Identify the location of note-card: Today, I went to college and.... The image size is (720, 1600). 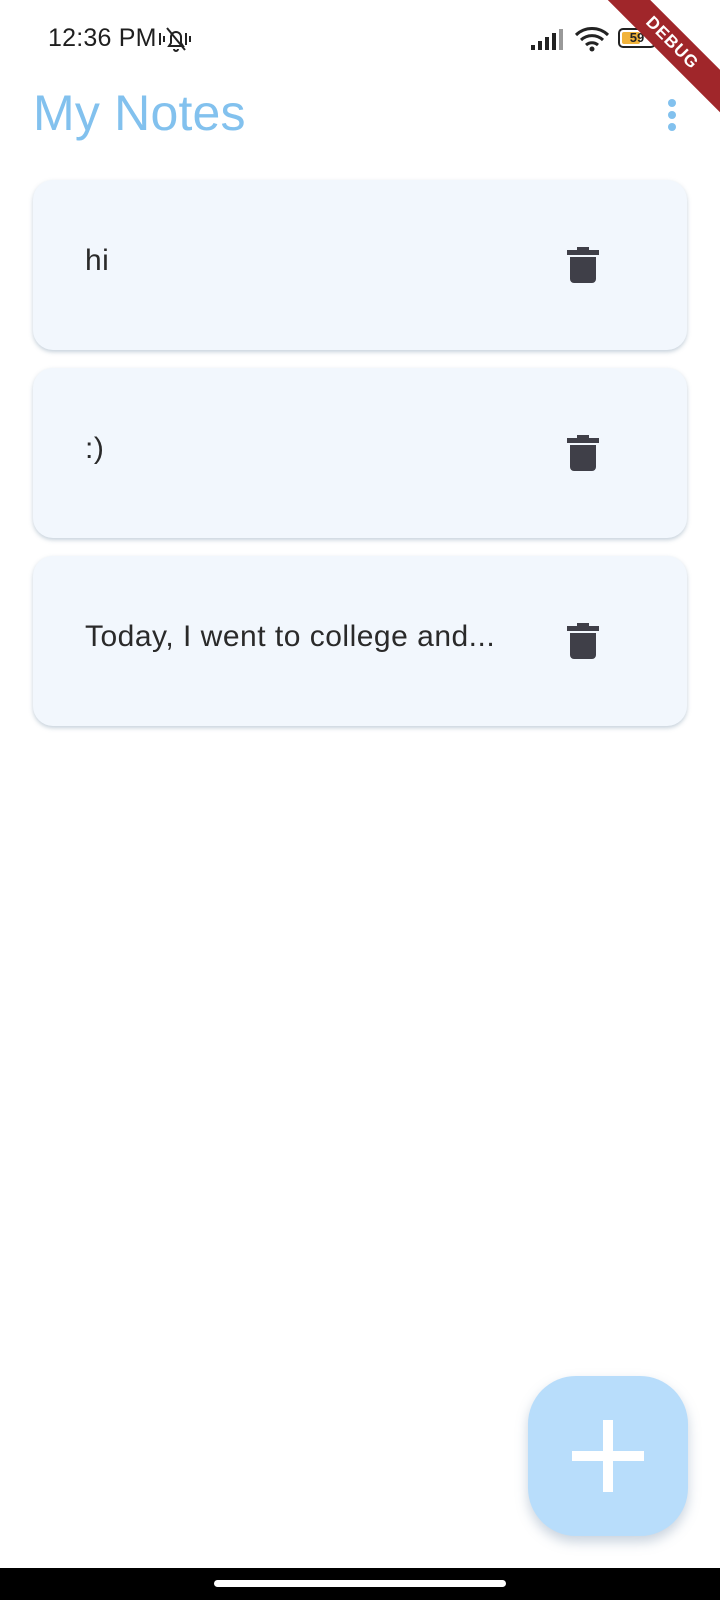
(360, 641).